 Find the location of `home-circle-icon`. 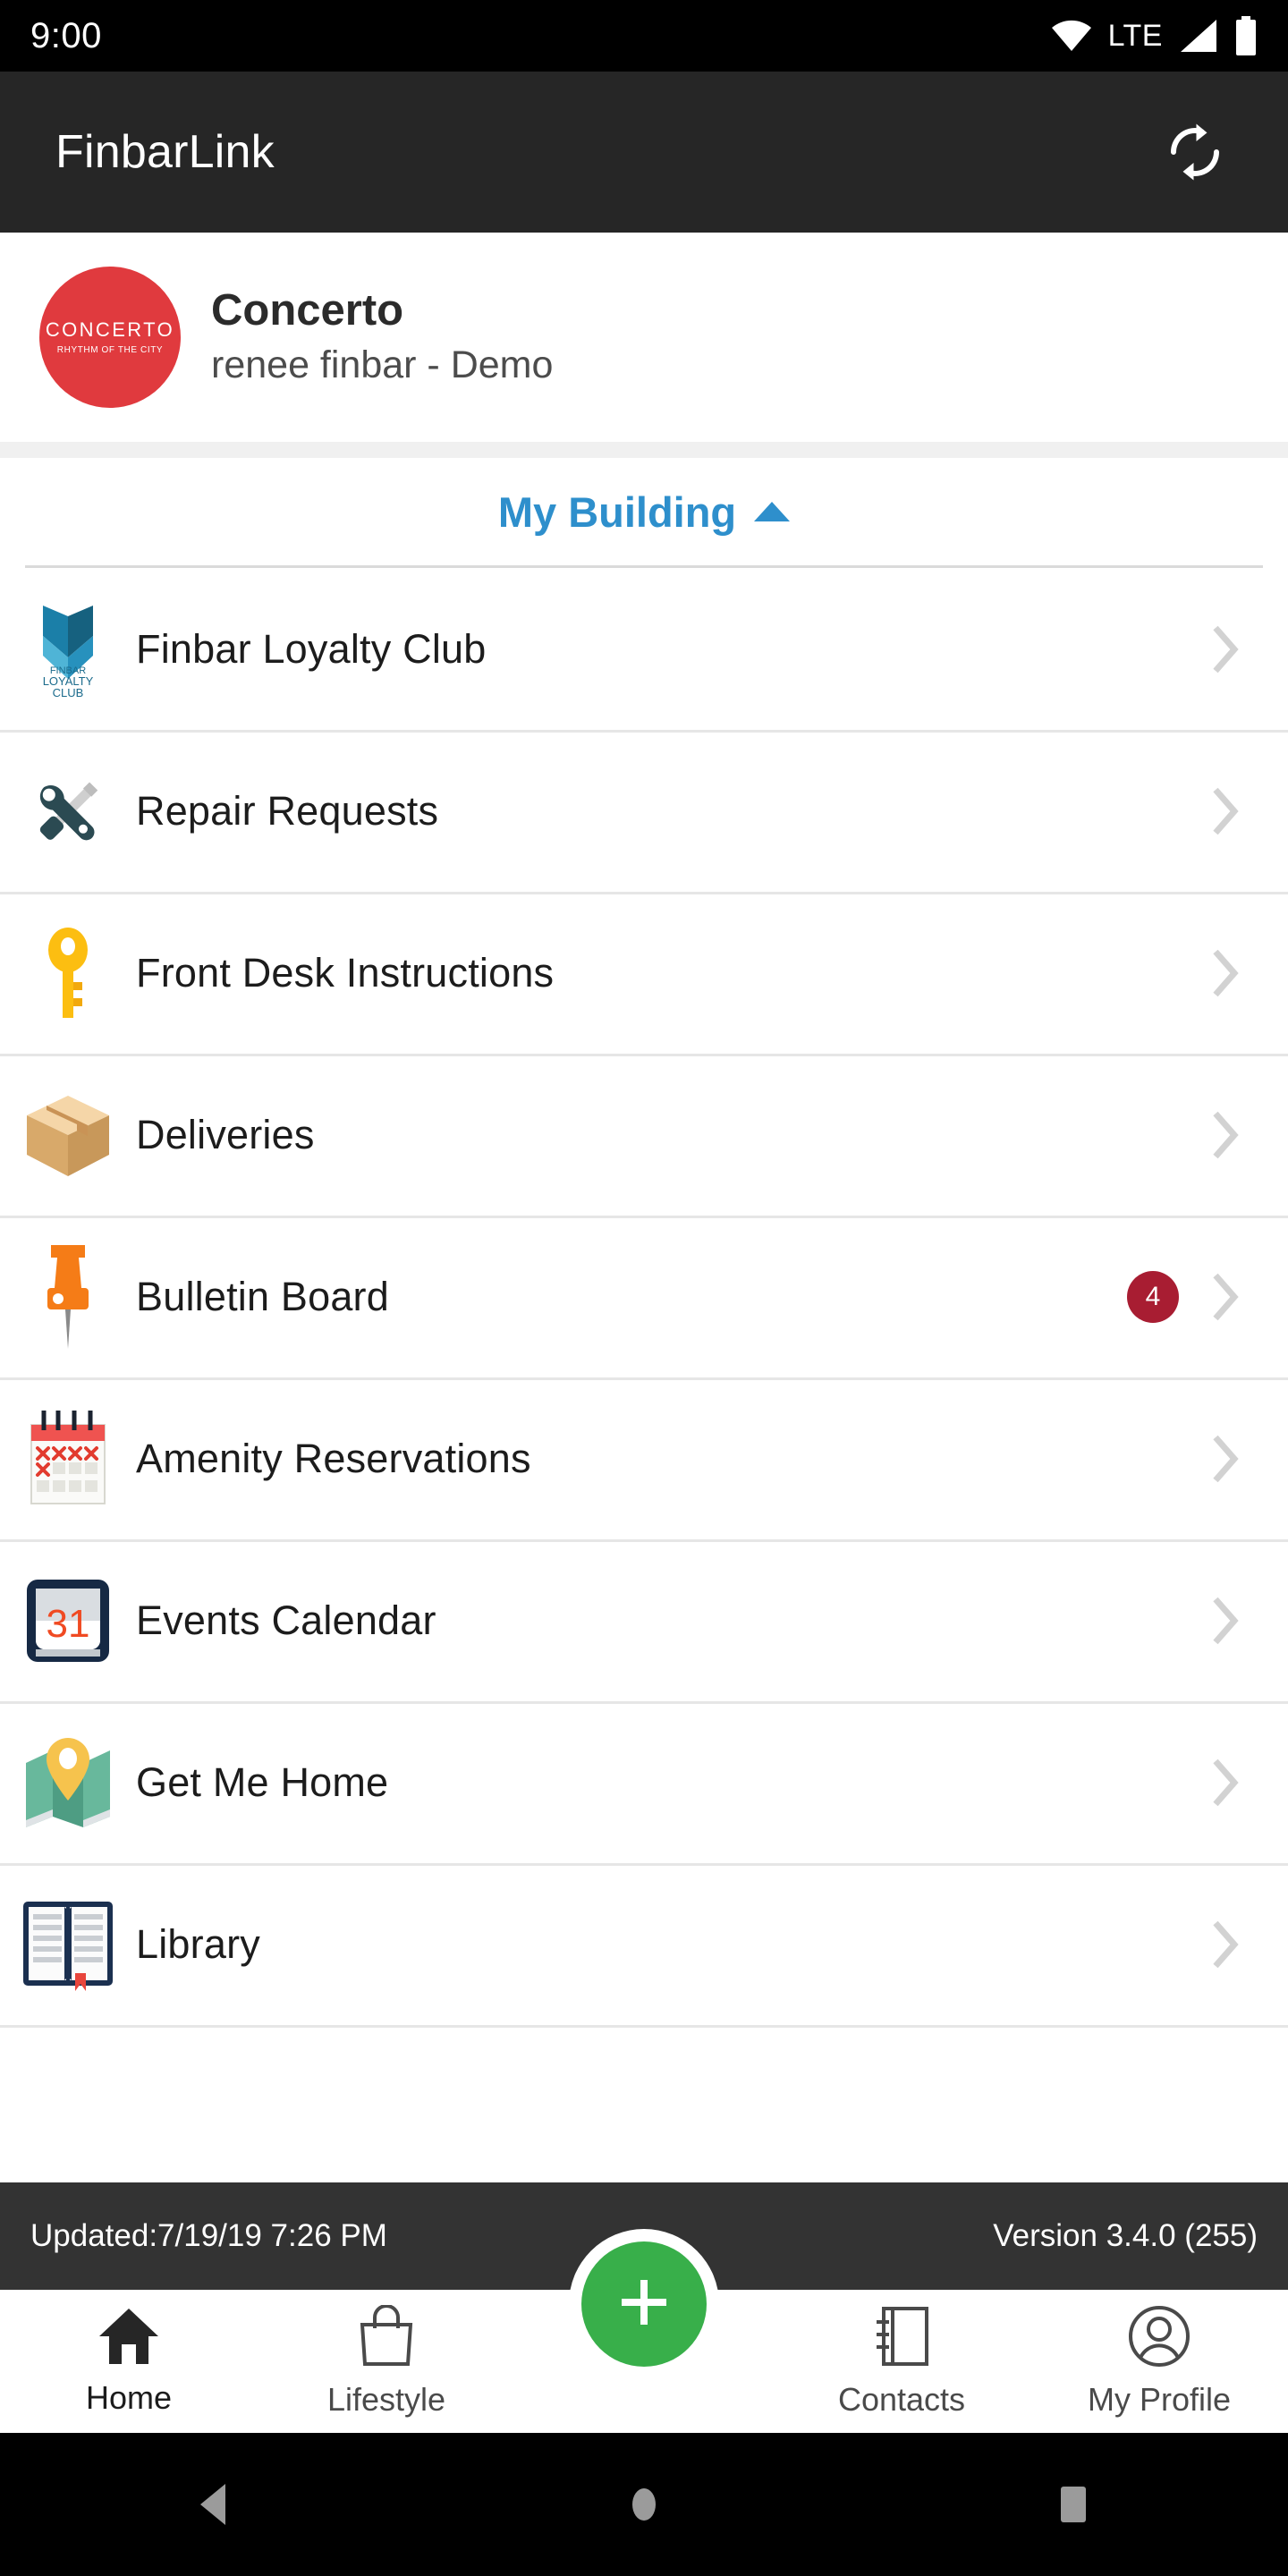

home-circle-icon is located at coordinates (644, 2504).